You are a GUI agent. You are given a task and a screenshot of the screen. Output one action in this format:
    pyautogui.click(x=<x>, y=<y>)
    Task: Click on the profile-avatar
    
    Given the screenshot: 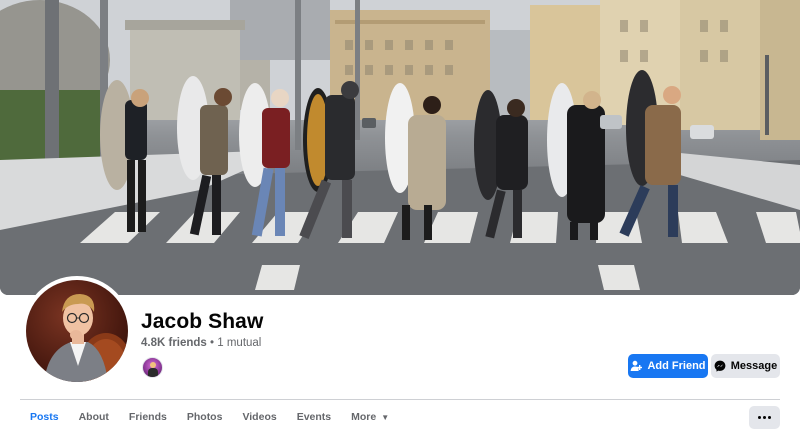 What is the action you would take?
    pyautogui.click(x=77, y=331)
    